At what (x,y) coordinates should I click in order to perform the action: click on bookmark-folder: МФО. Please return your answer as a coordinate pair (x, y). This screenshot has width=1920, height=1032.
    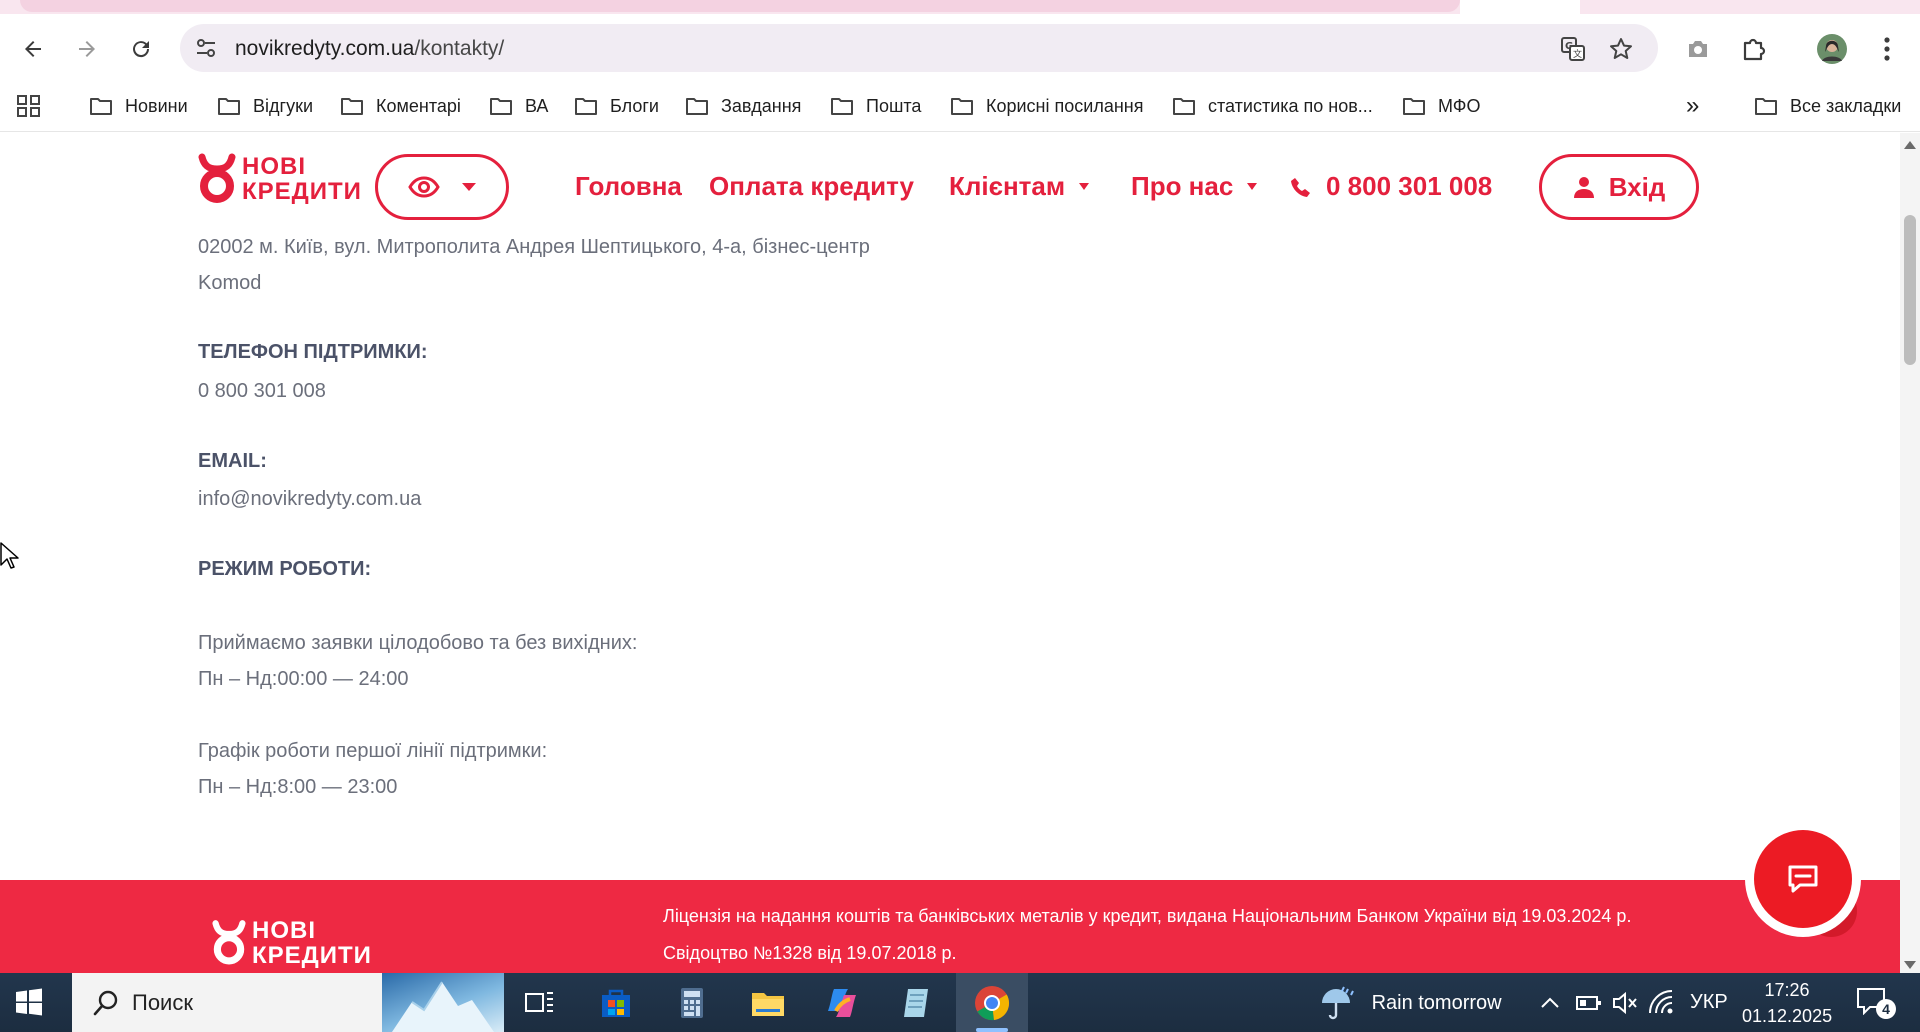
    Looking at the image, I should click on (1441, 106).